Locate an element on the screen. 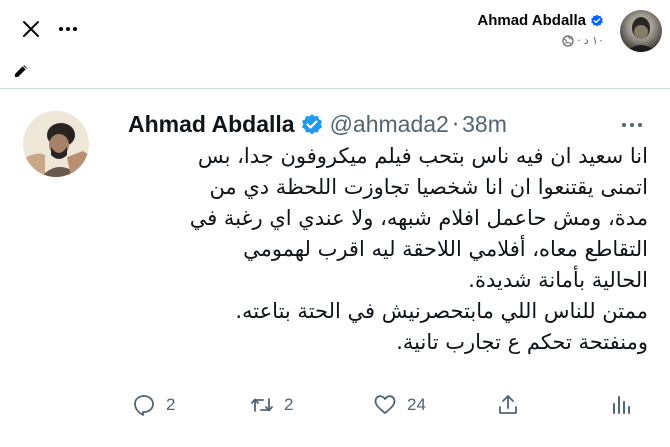 The height and width of the screenshot is (447, 670). tweet-actions: 2 2 24 is located at coordinates (335, 409).